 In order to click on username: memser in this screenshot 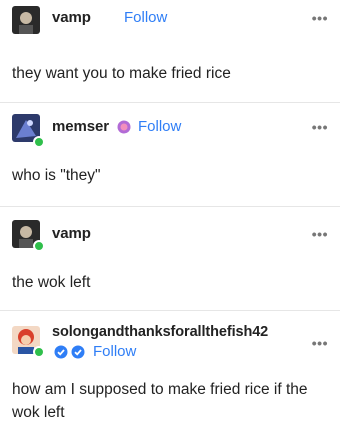, I will do `click(80, 126)`.